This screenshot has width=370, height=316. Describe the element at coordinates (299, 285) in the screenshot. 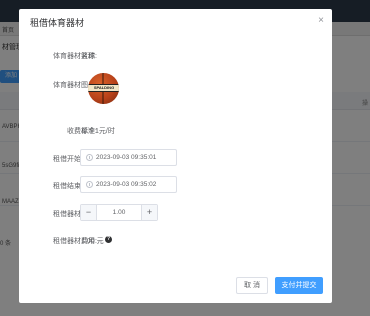

I see `pay-submit-button: 支付并提交` at that location.